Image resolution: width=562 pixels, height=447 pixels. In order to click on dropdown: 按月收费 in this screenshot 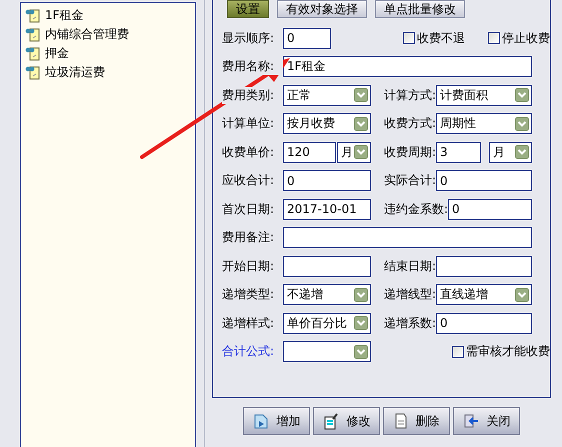, I will do `click(327, 123)`.